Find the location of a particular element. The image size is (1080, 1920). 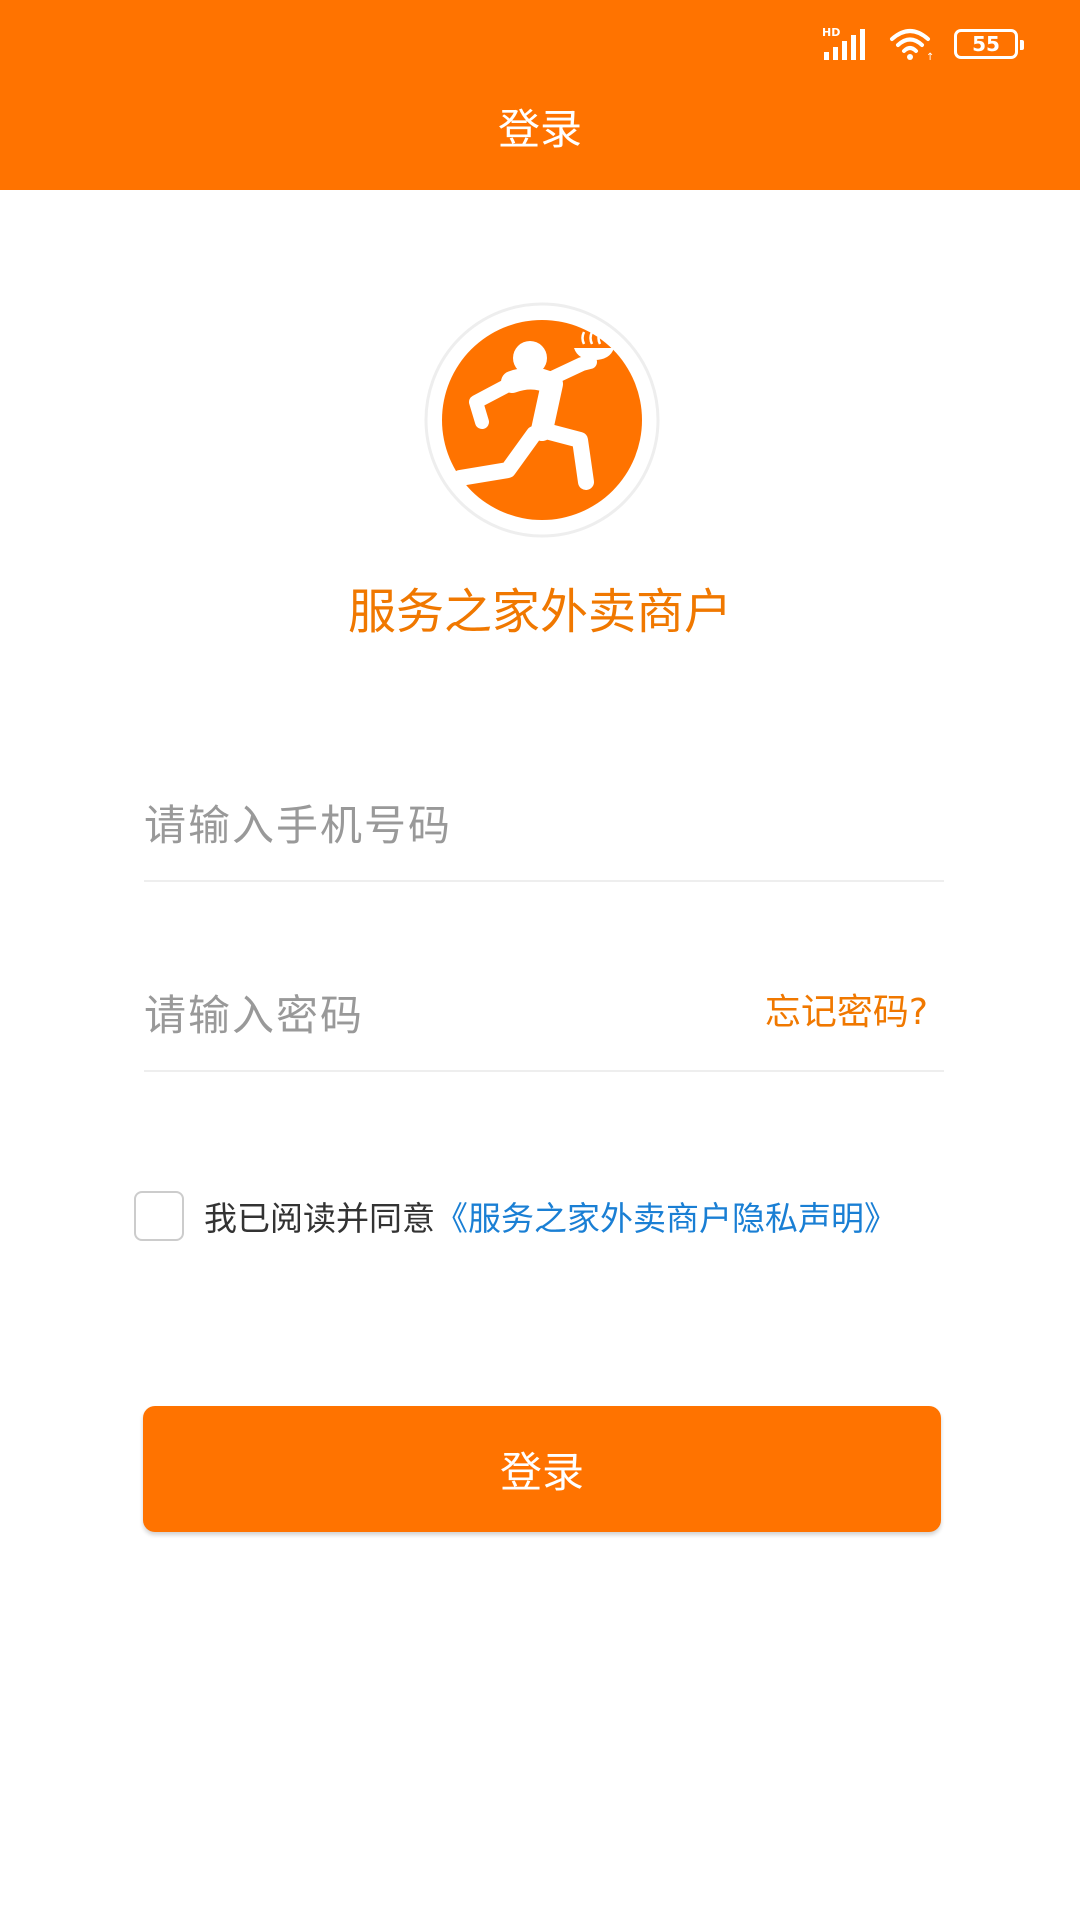

password-input is located at coordinates (424, 1015).